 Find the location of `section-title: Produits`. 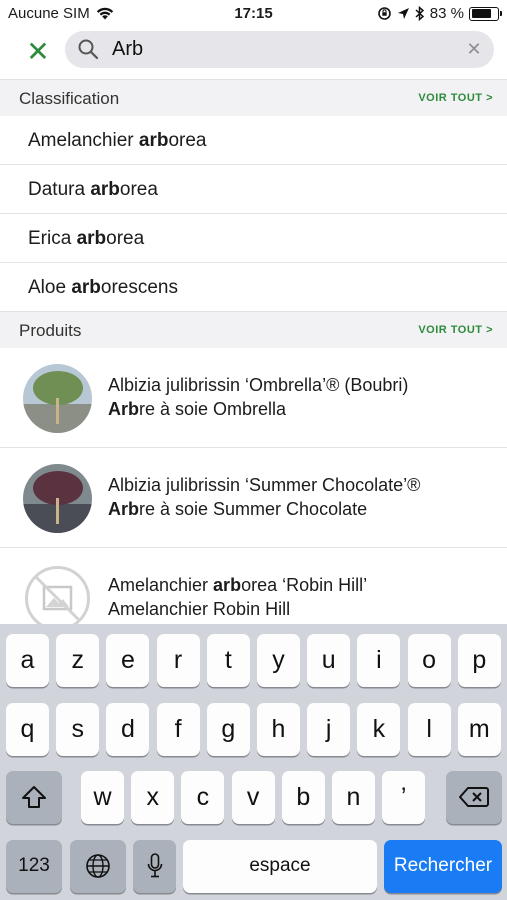

section-title: Produits is located at coordinates (50, 330).